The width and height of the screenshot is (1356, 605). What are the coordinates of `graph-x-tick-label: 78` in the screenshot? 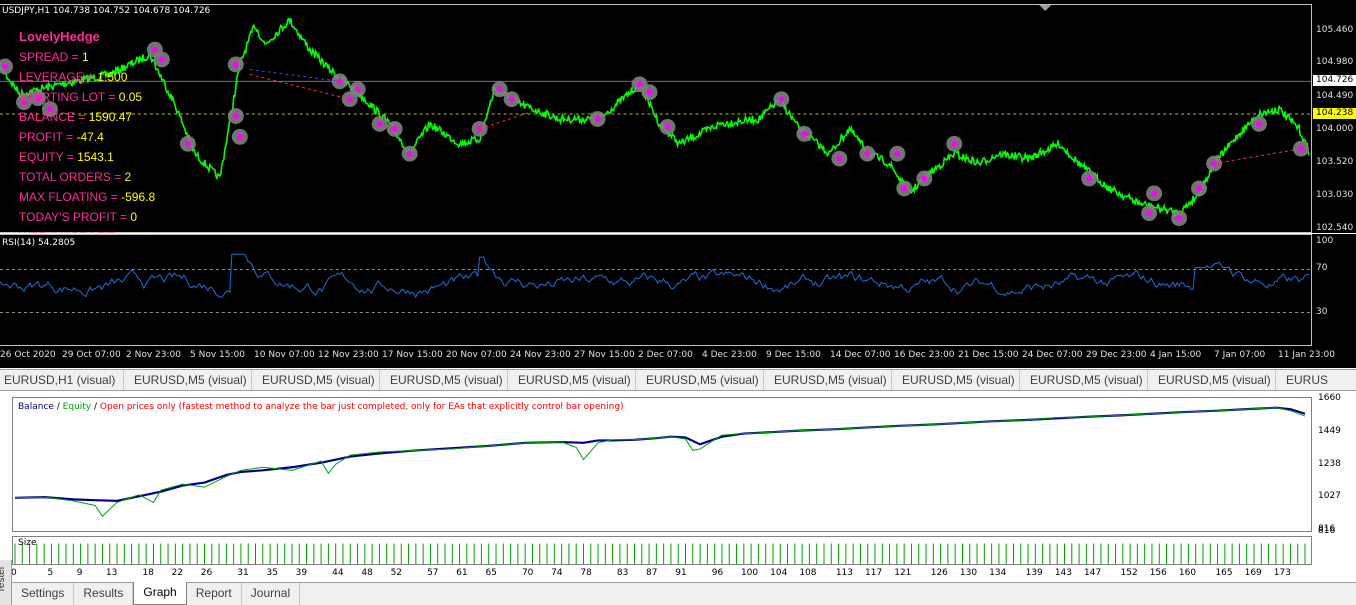 It's located at (586, 573).